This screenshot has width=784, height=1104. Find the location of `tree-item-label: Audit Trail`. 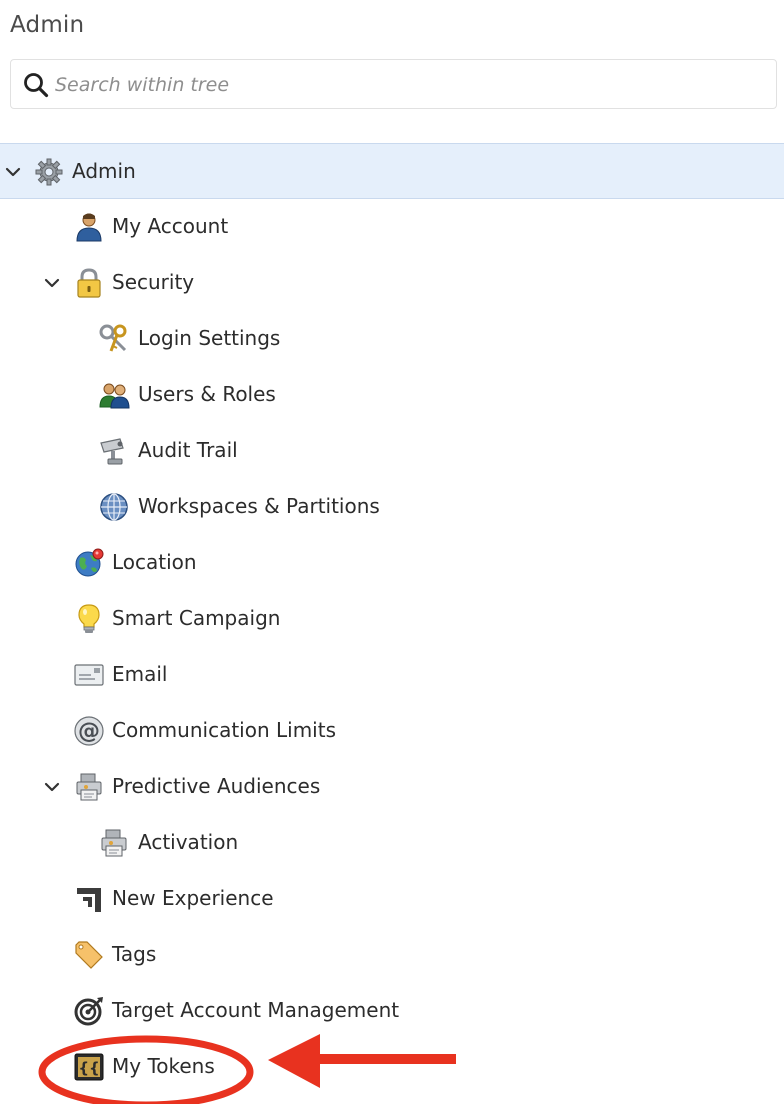

tree-item-label: Audit Trail is located at coordinates (188, 450).